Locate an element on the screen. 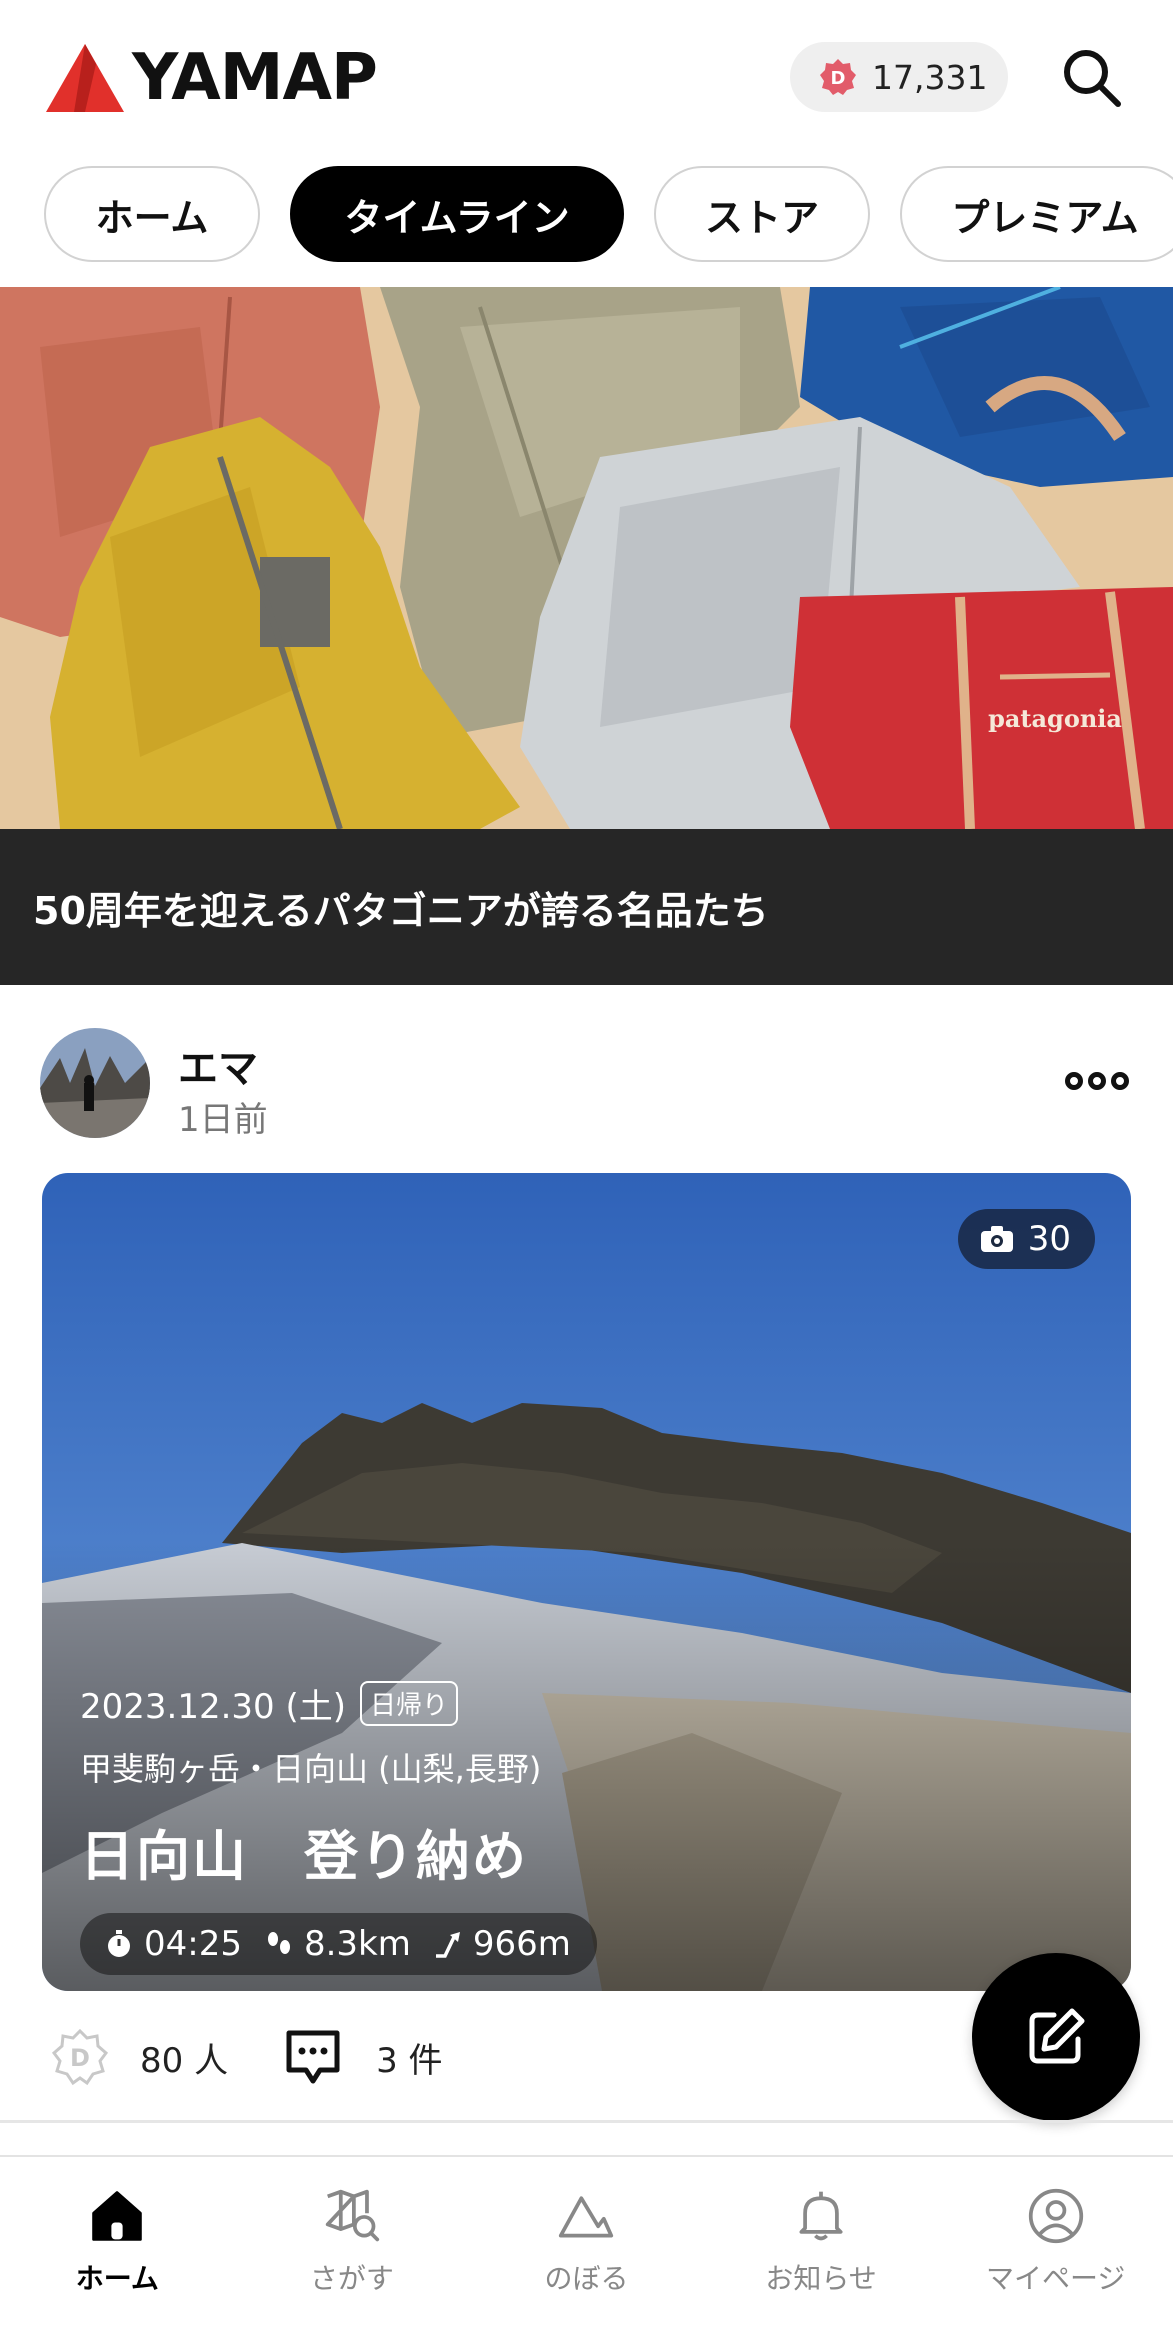 The image size is (1173, 2342). tab-store: ストア is located at coordinates (762, 214).